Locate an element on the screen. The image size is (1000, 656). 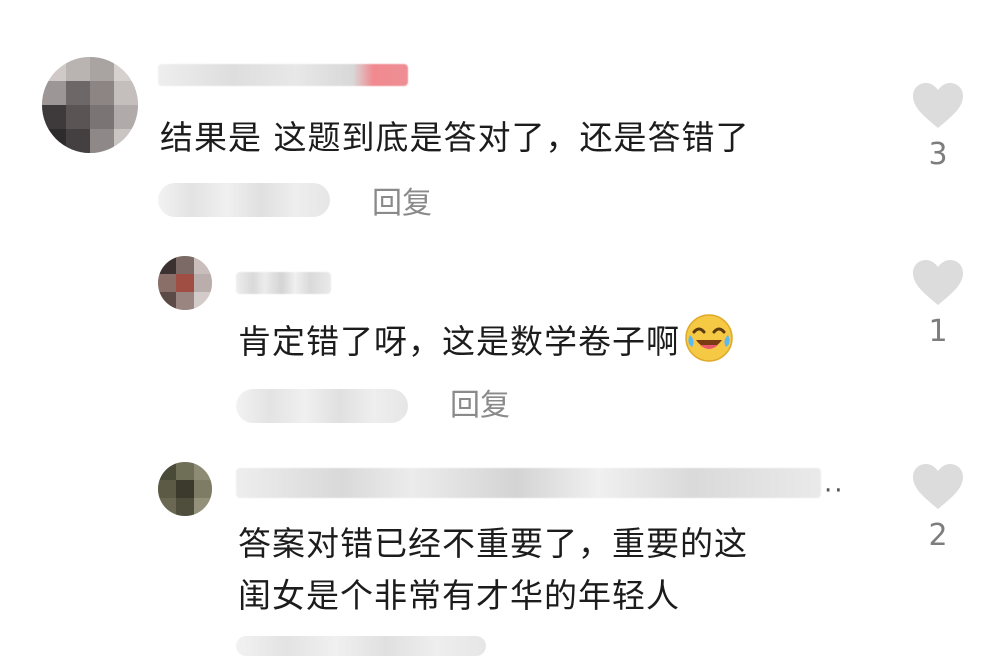
like-count: 2 is located at coordinates (938, 535).